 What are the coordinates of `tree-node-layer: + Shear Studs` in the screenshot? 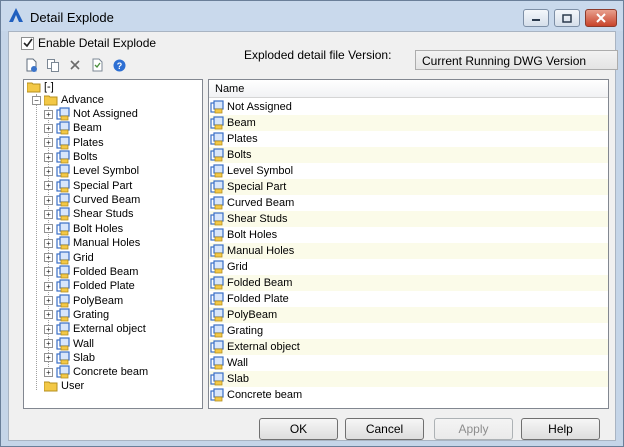 It's located at (89, 214).